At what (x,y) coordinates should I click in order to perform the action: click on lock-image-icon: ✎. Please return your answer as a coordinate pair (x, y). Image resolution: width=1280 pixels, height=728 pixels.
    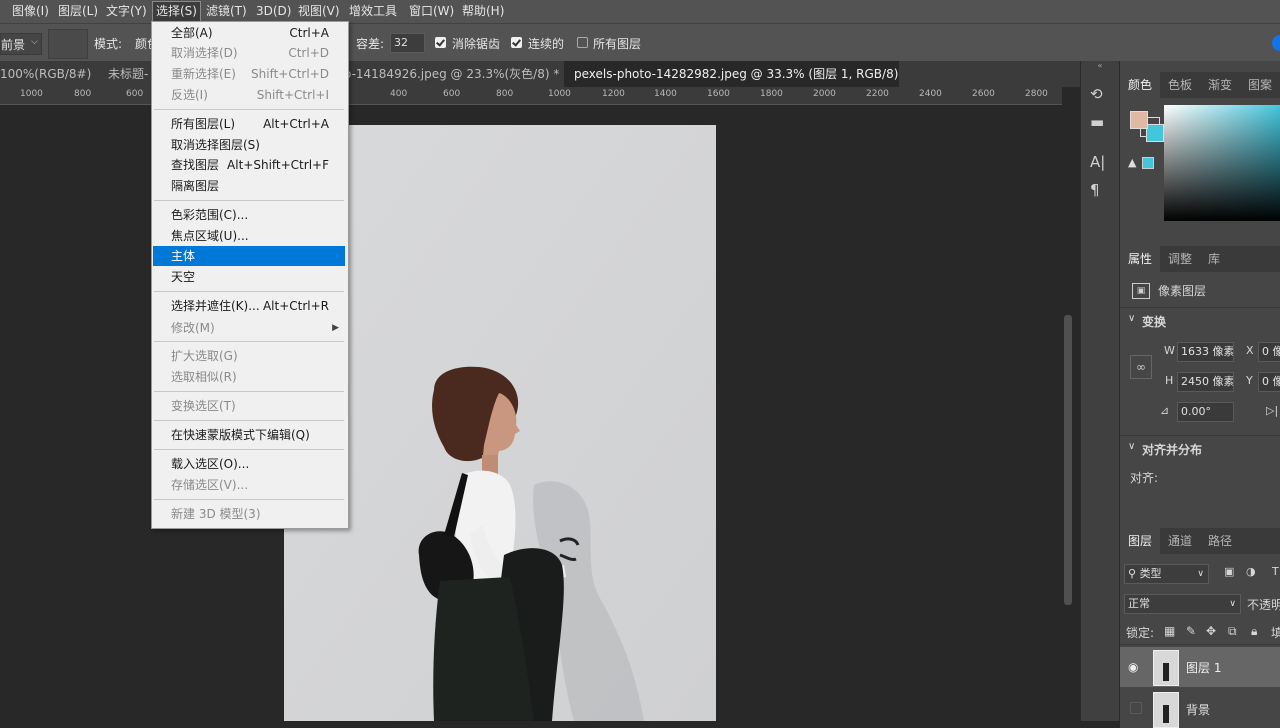
    Looking at the image, I should click on (1191, 631).